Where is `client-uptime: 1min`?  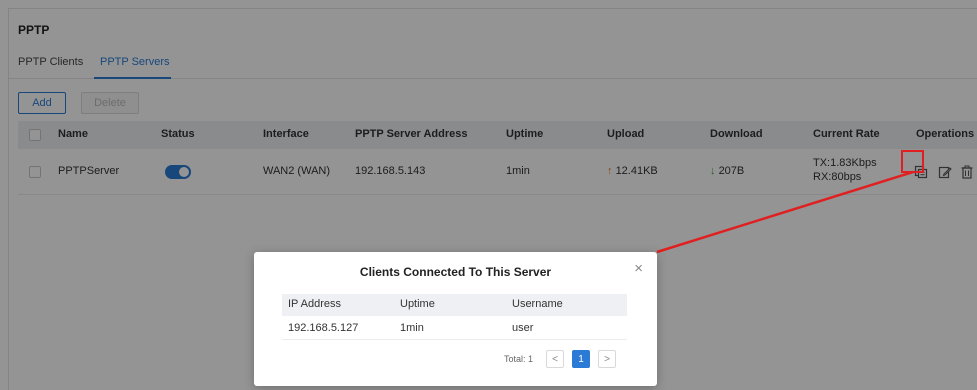
client-uptime: 1min is located at coordinates (412, 328).